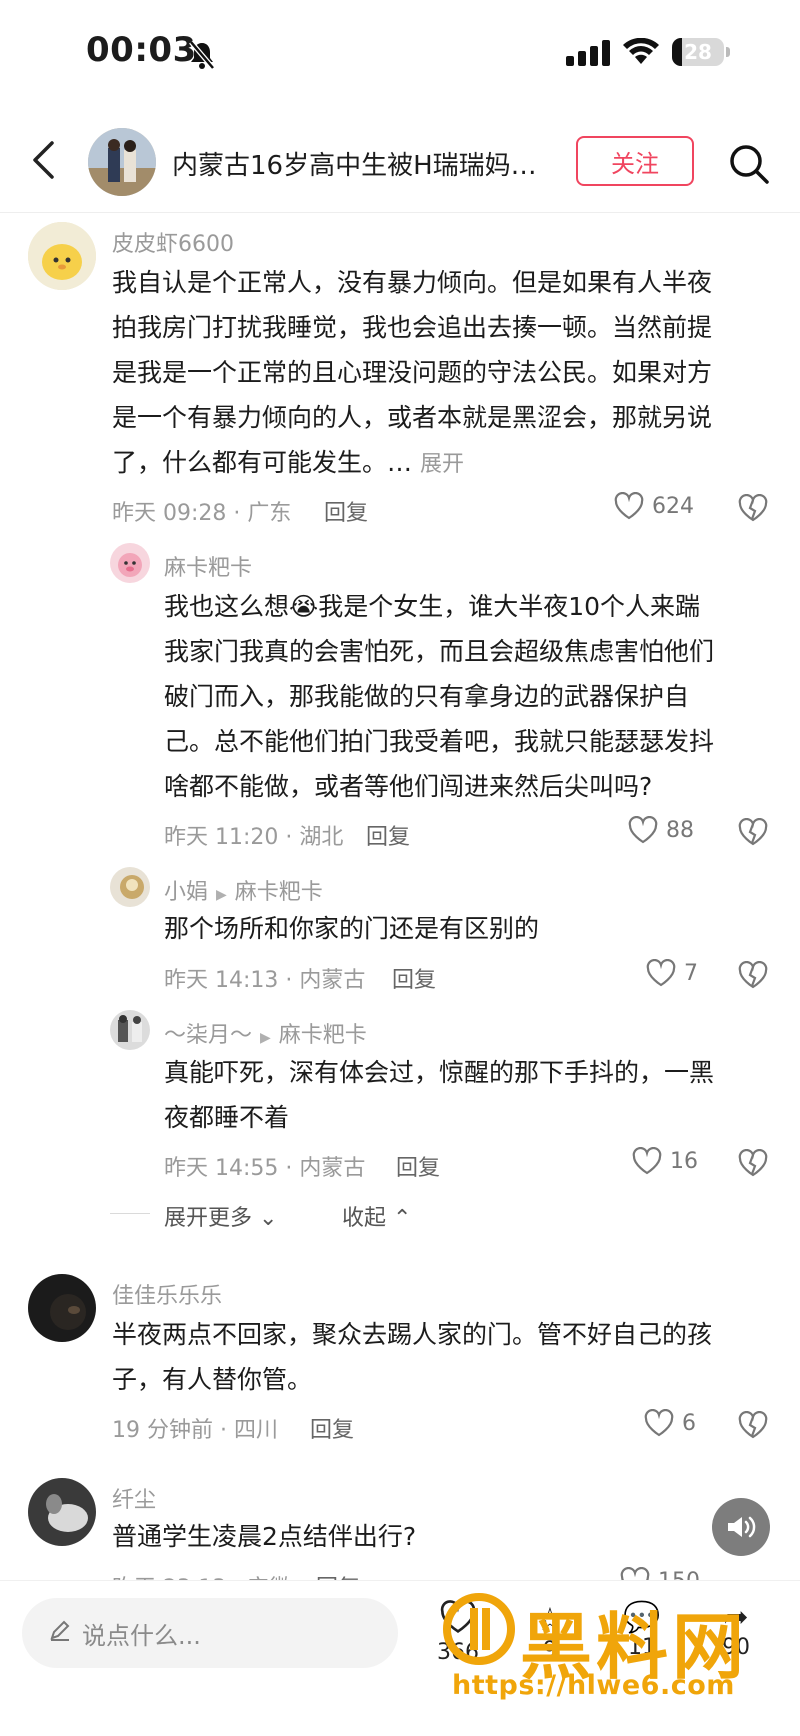  I want to click on comment-line: 拍我房门打扰我睡觉，我也会追出去揍一顿。当然前提, so click(412, 327).